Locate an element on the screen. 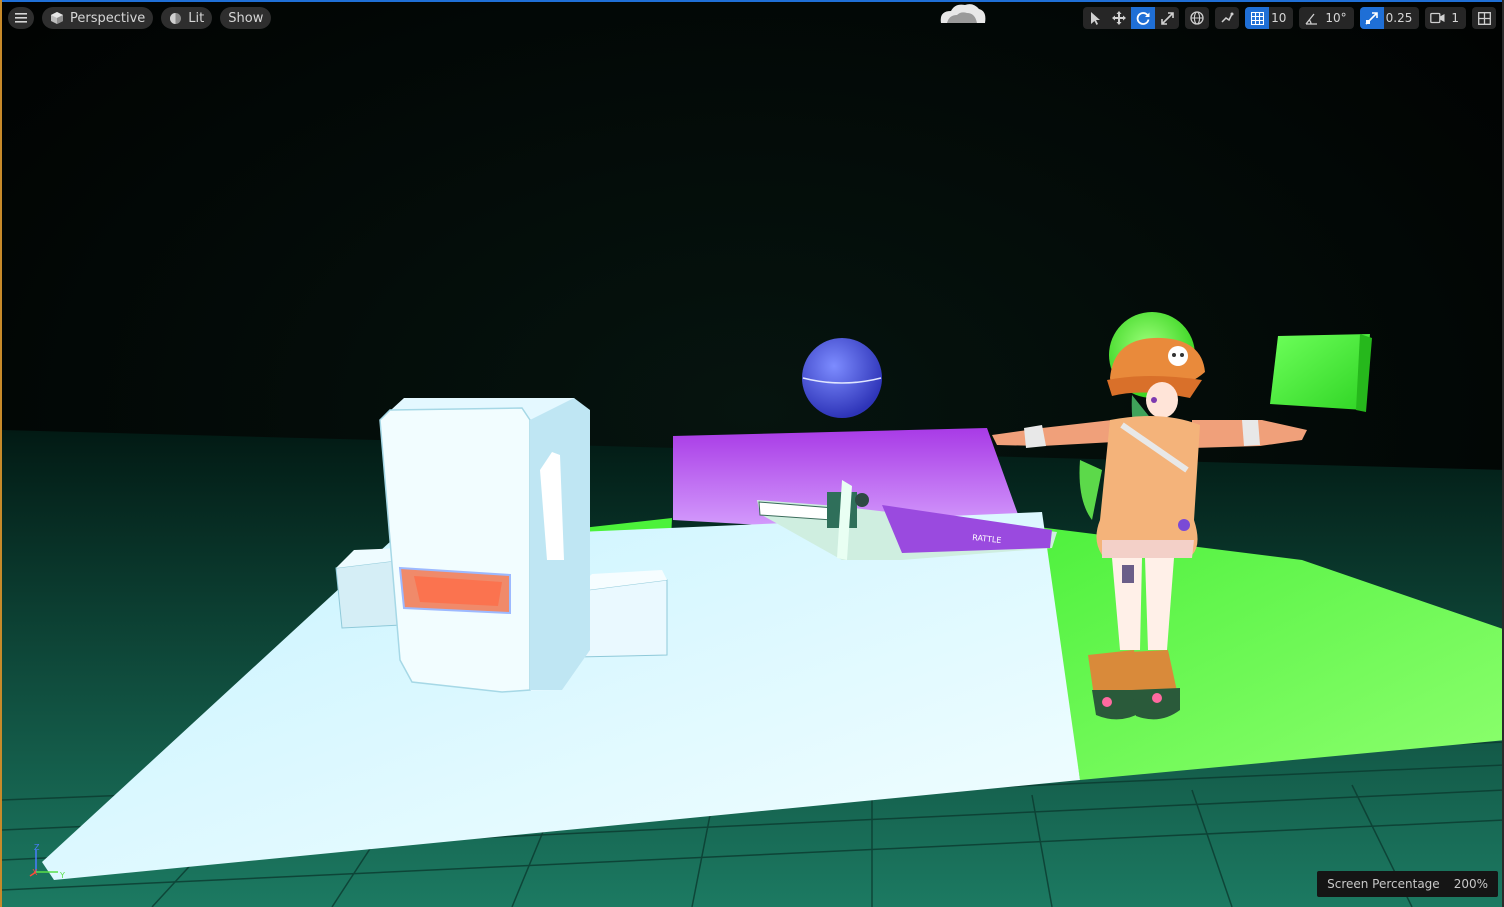  select-tool-button is located at coordinates (1095, 18).